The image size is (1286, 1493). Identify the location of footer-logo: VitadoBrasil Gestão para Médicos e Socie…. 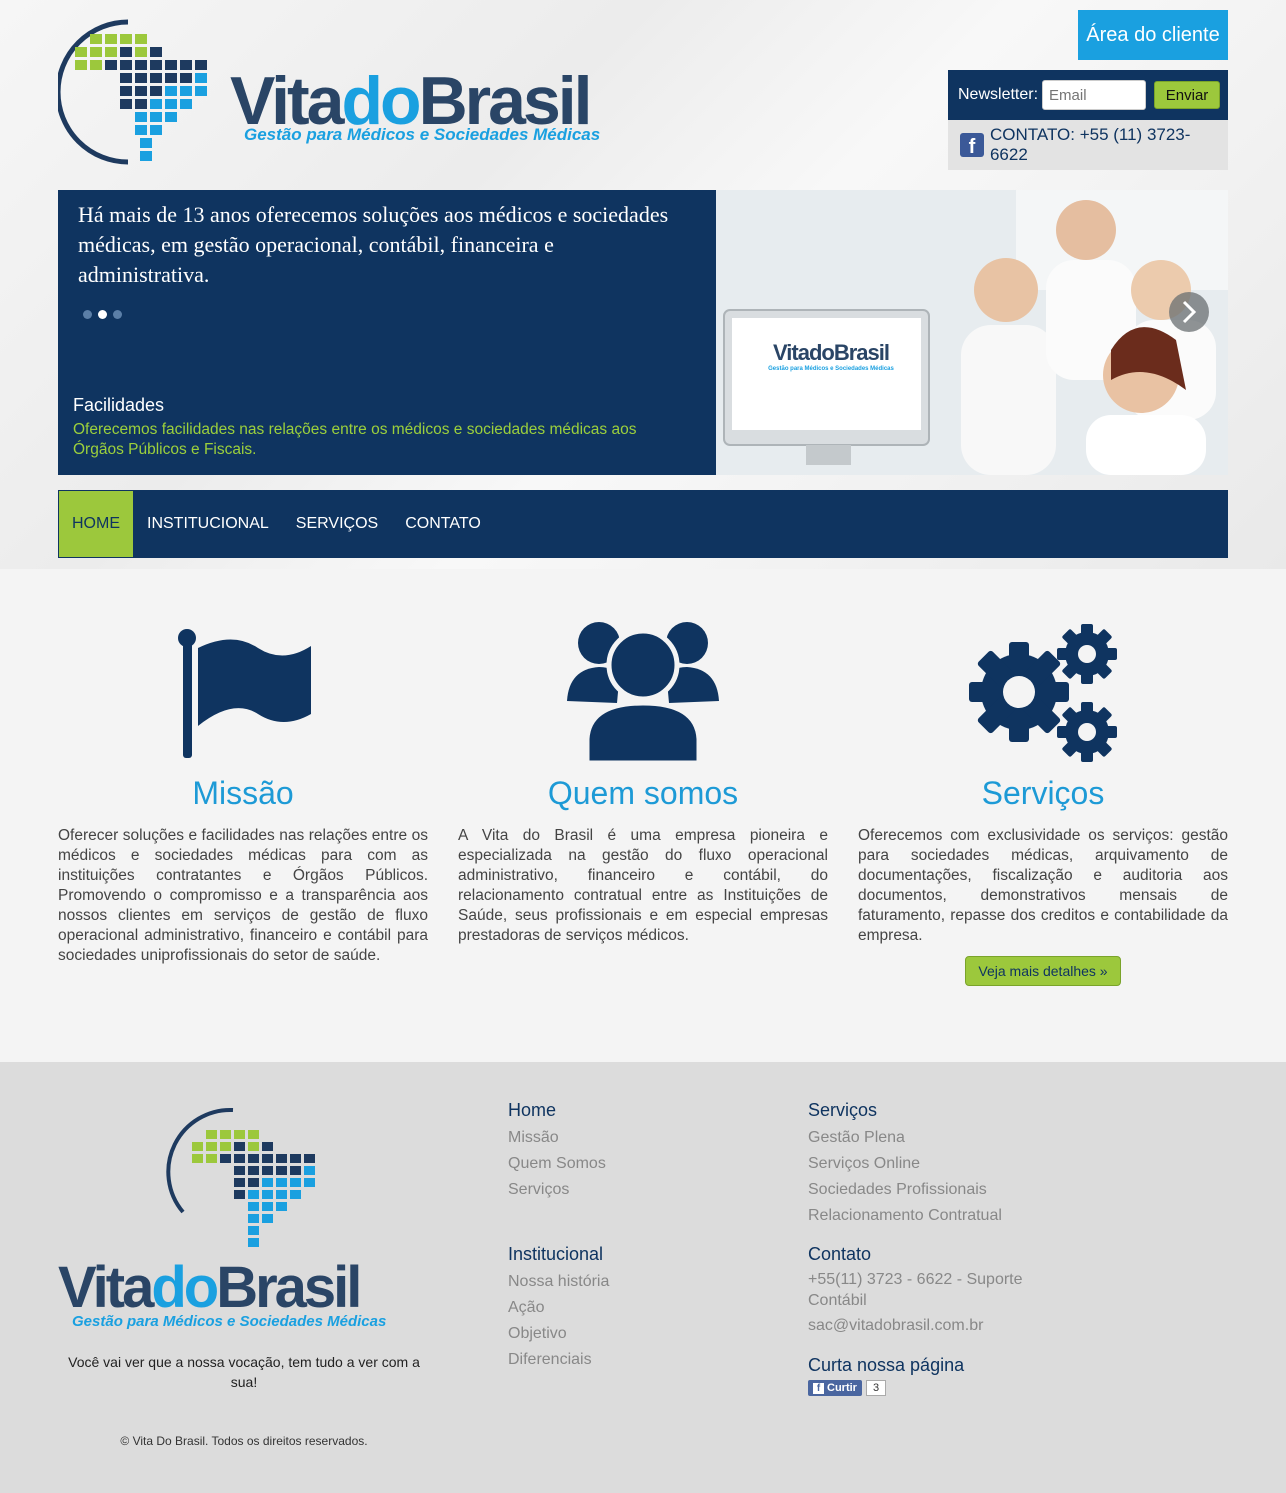
(244, 1217).